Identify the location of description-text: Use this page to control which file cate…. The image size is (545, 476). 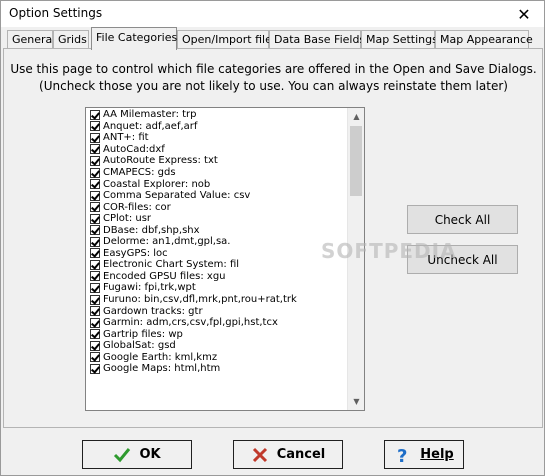
(273, 78).